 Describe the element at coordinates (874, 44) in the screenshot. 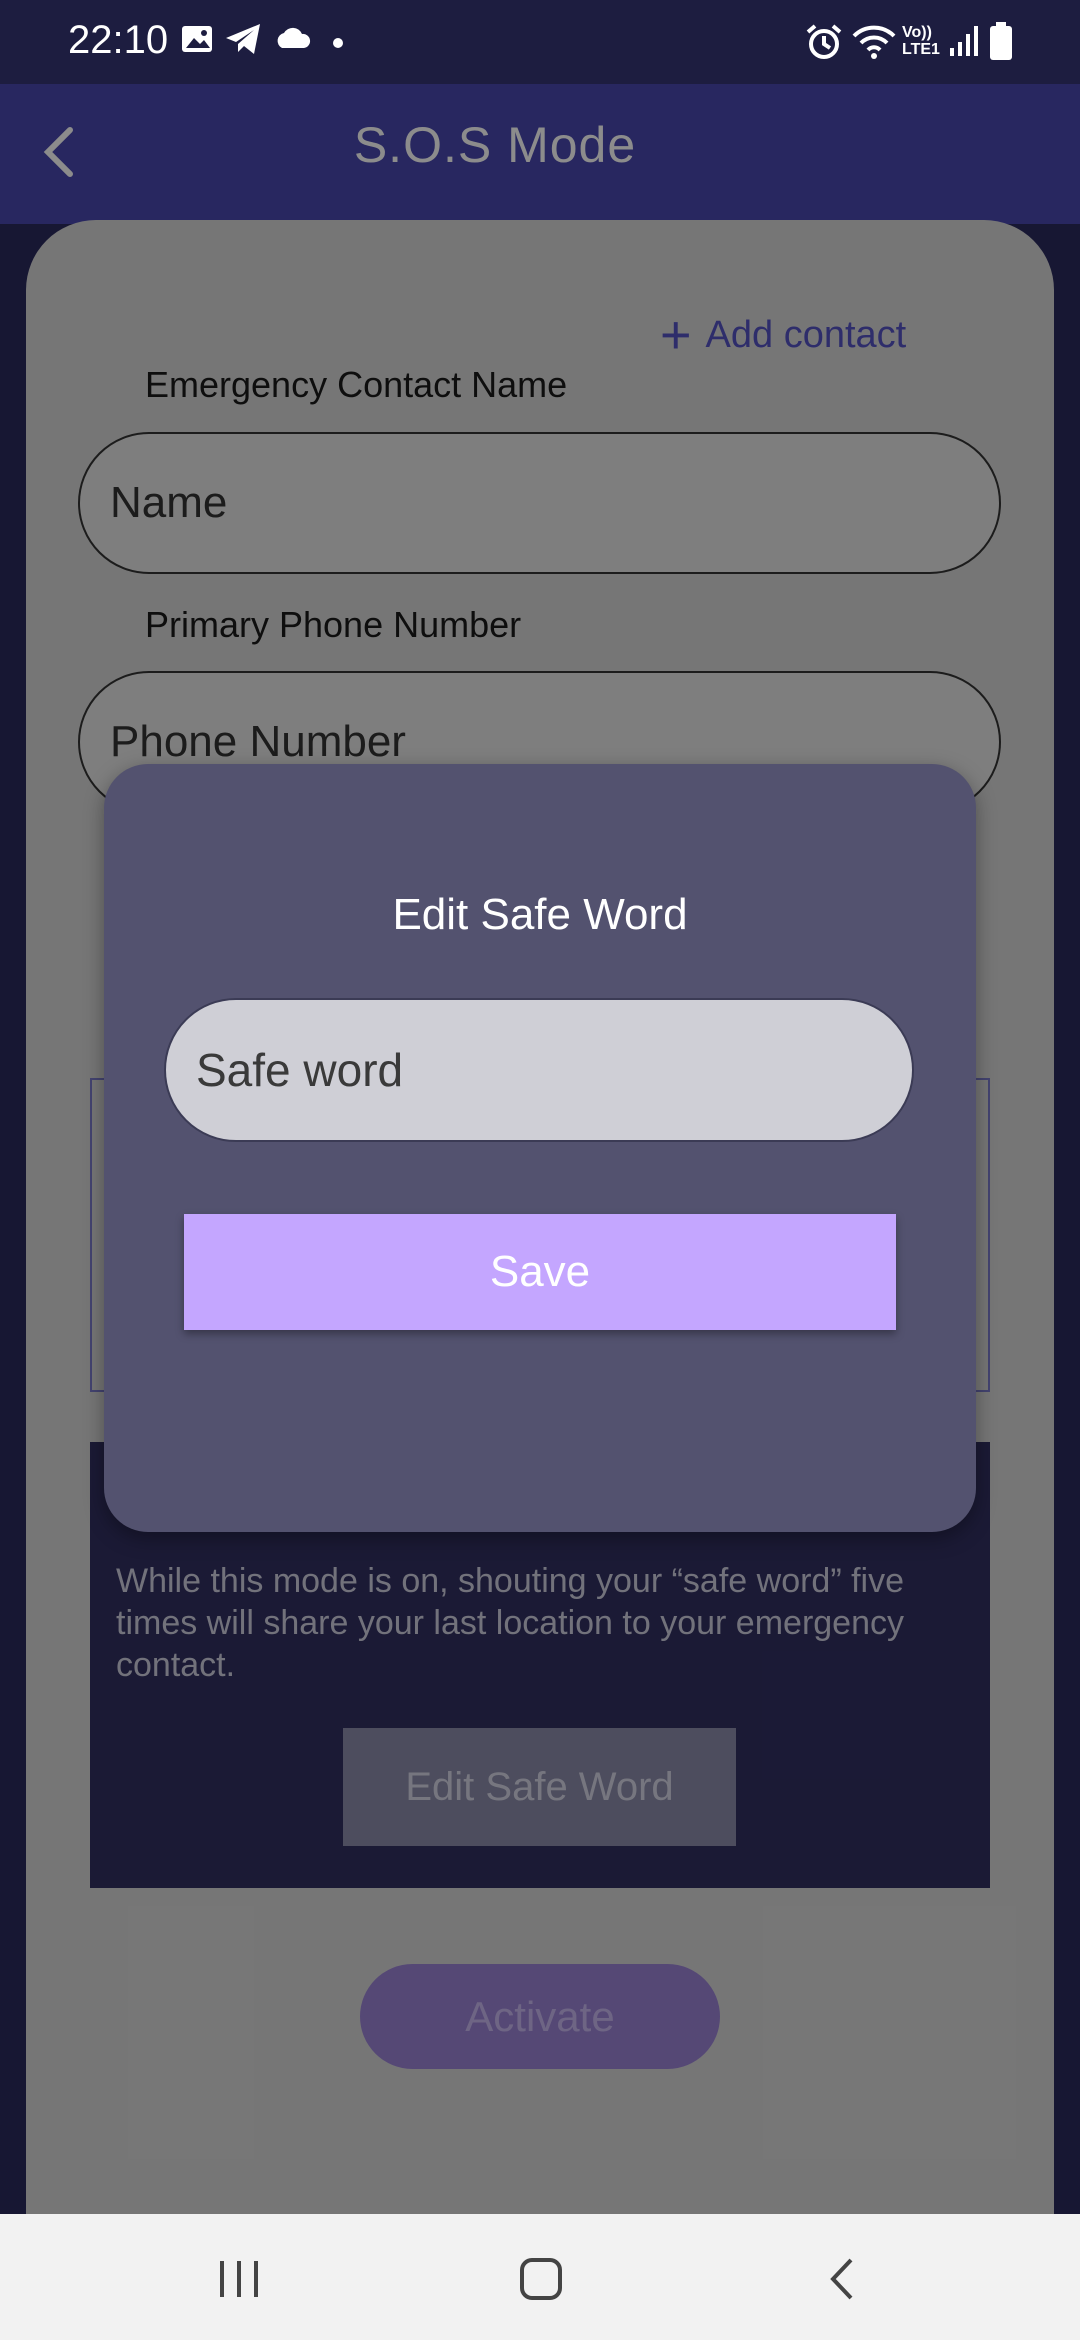

I see `wifi-icon` at that location.